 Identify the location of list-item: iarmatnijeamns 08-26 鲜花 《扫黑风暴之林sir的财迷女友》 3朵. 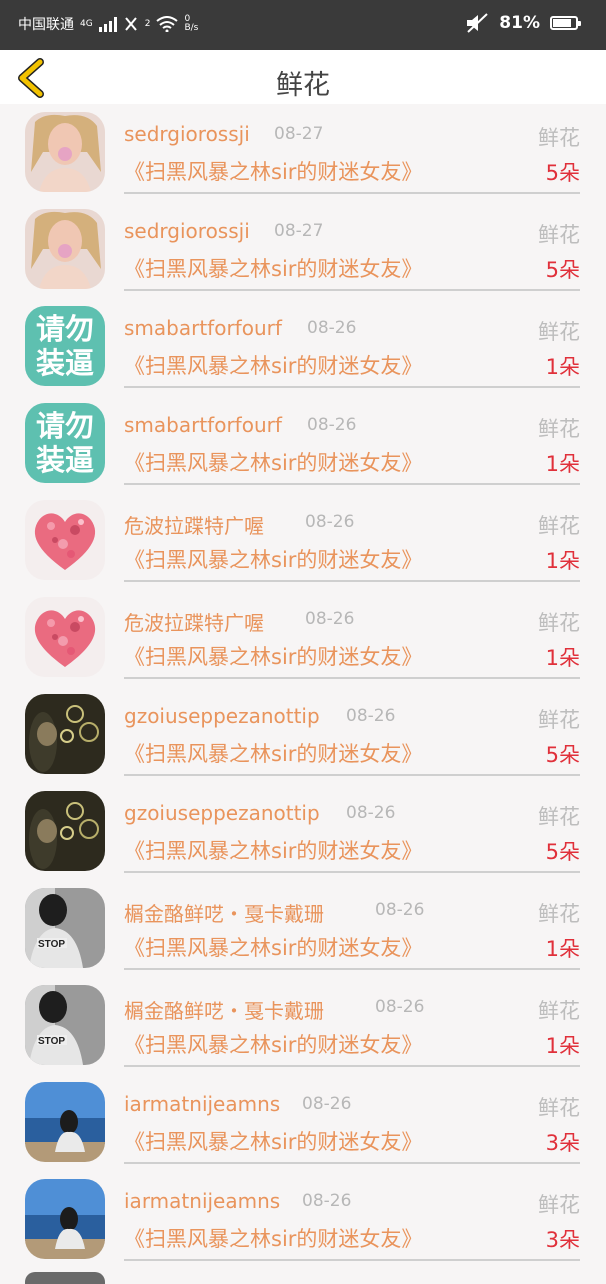
(303, 1219).